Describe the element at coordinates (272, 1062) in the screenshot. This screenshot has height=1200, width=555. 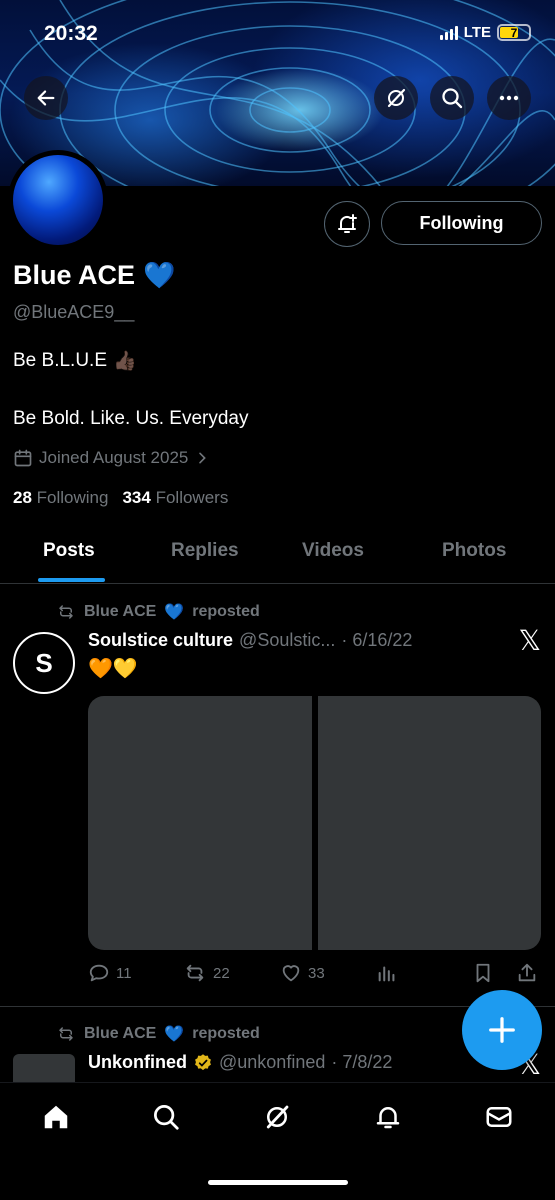
I see `post-author-handle-2: @unkonfined` at that location.